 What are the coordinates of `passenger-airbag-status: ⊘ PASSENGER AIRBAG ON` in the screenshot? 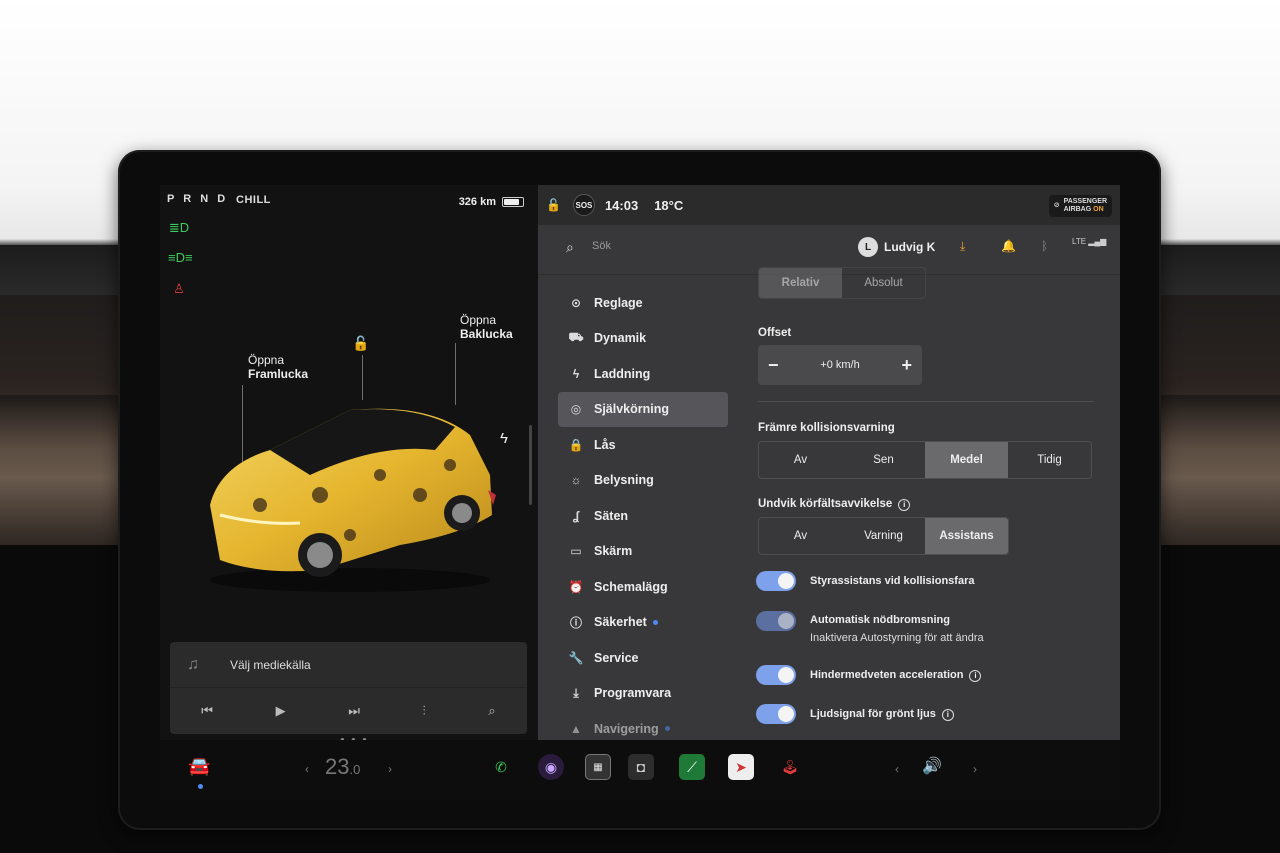 It's located at (1080, 206).